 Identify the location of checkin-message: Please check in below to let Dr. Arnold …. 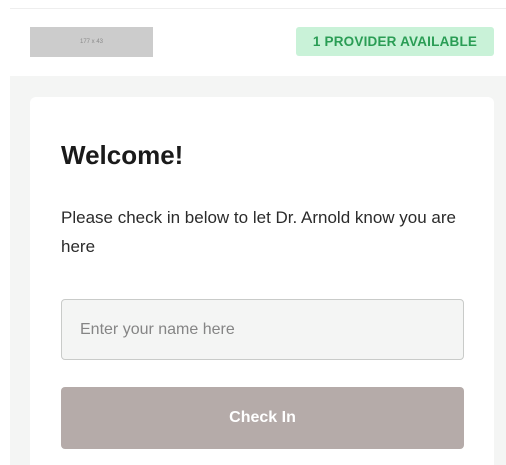
(258, 232).